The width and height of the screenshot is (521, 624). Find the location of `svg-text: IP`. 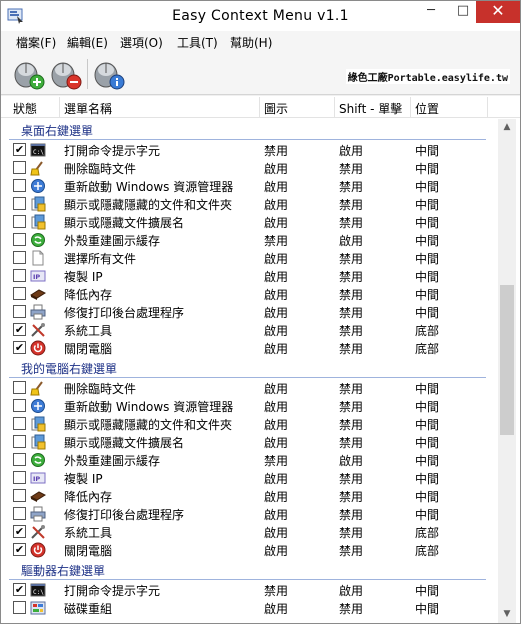

svg-text: IP is located at coordinates (36, 479).